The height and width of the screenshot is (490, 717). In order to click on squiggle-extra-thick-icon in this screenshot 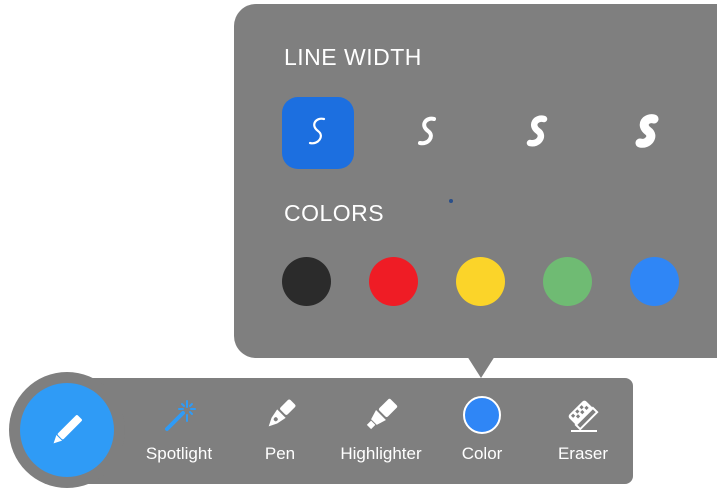, I will do `click(647, 131)`.